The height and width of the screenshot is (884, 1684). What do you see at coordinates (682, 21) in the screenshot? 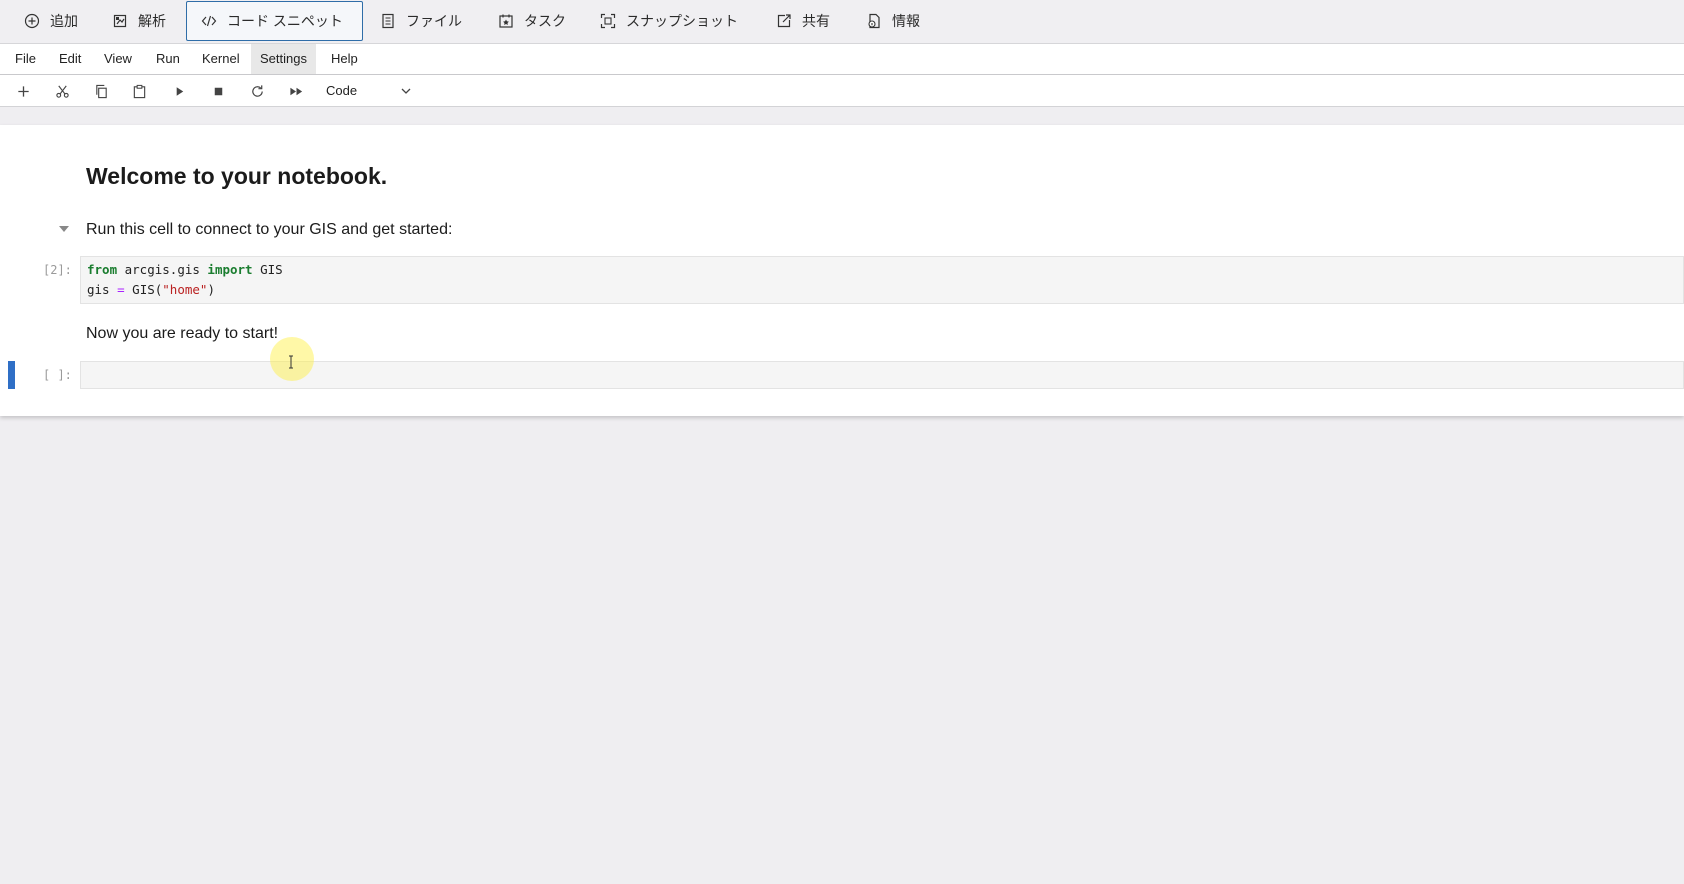
I see `snapshot-button-label: スナップショット` at bounding box center [682, 21].